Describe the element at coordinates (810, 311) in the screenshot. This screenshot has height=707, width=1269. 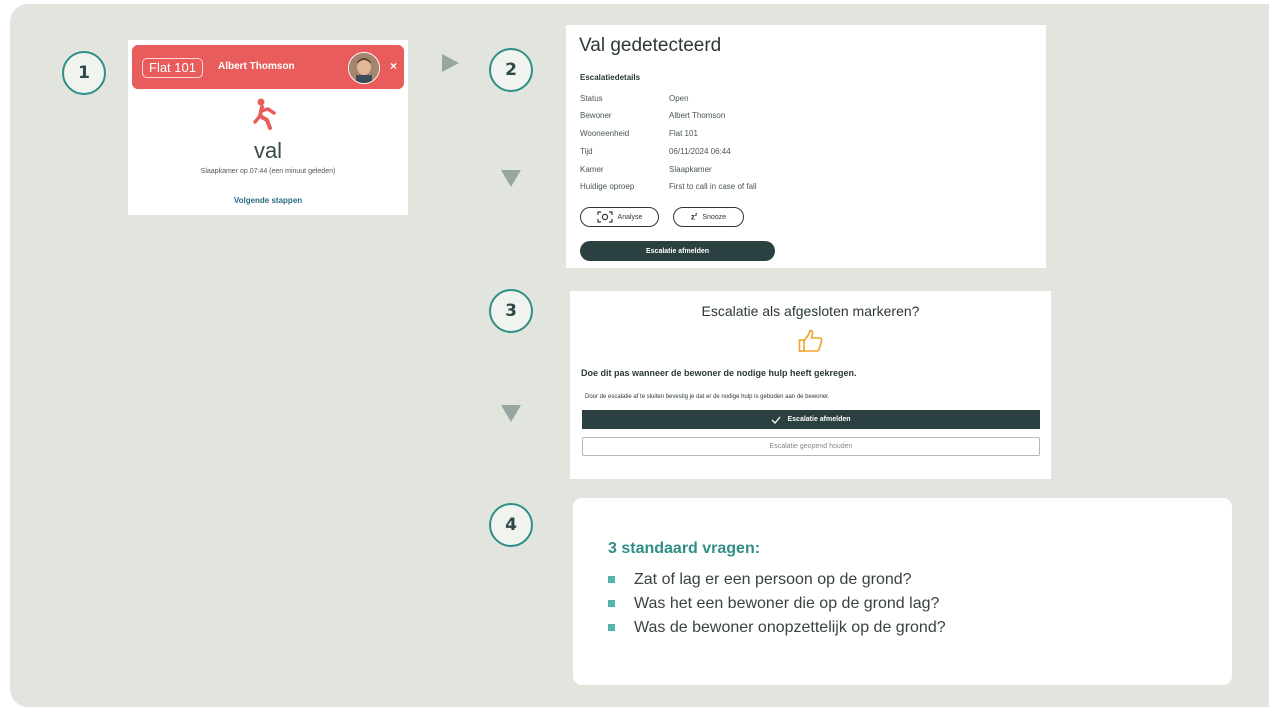
I see `dialog-title: Escalatie als afgesloten markeren?` at that location.